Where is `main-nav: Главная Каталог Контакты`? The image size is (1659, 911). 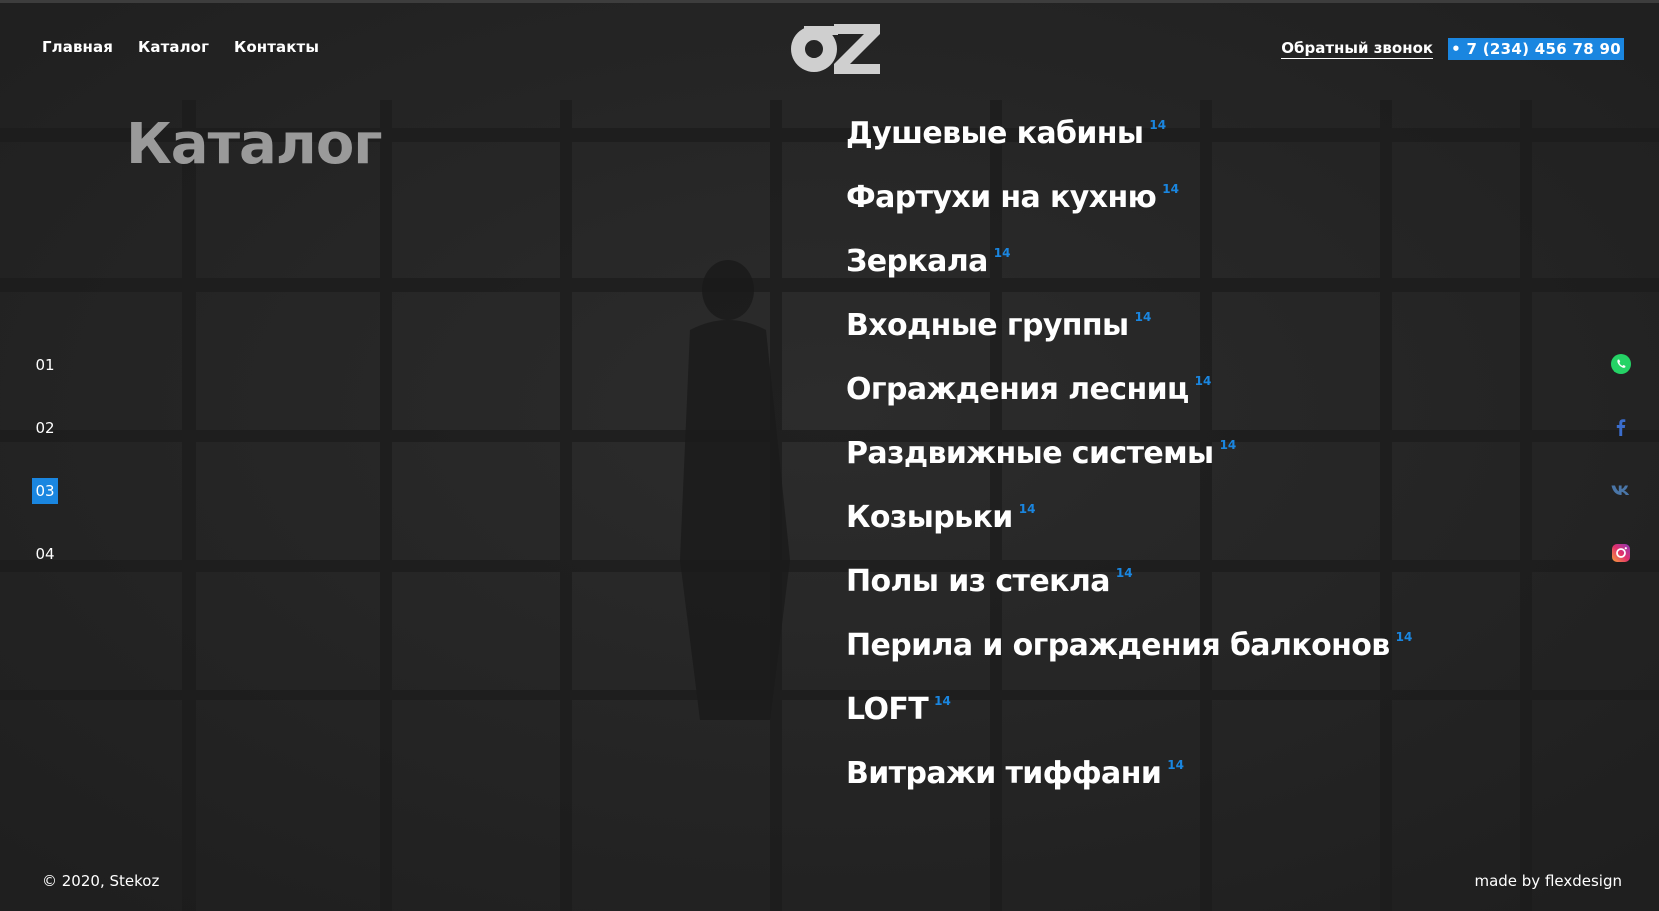
main-nav: Главная Каталог Контакты is located at coordinates (180, 47).